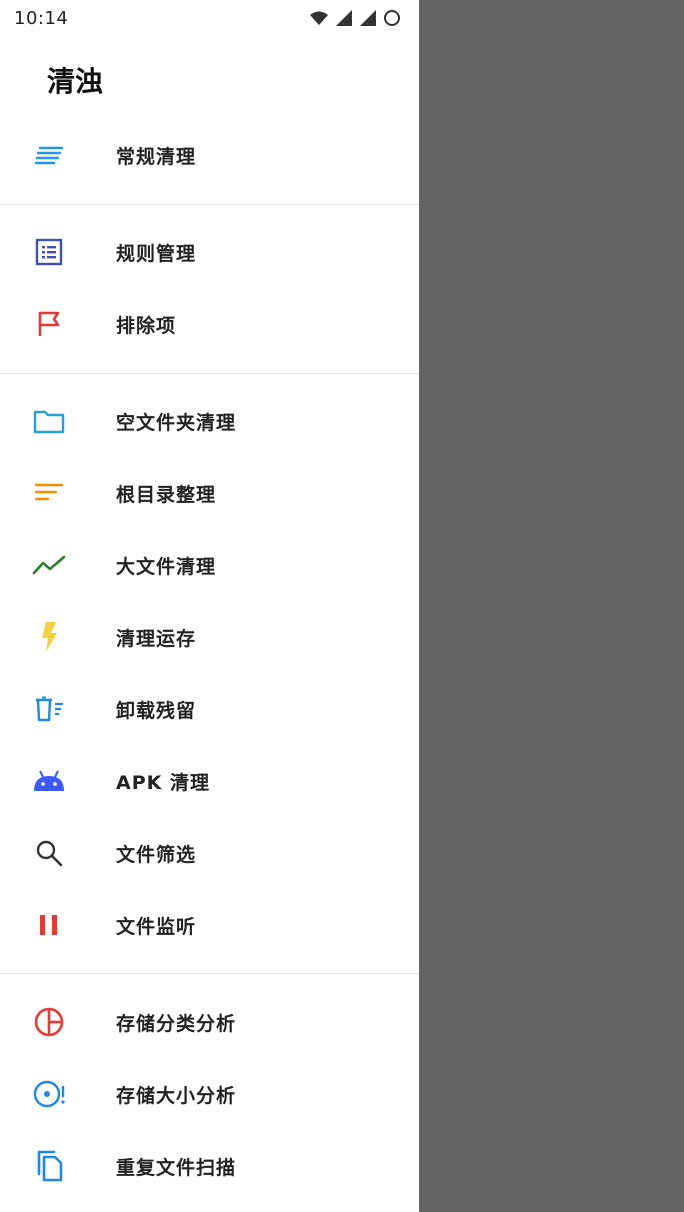 The height and width of the screenshot is (1212, 684). I want to click on menu-item-file-filter: 文件筛选, so click(209, 853).